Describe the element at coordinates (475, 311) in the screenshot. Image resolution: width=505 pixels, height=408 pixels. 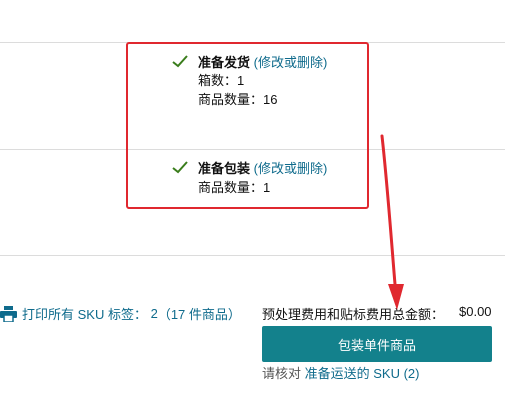
I see `fee-total-amount: $0.00` at that location.